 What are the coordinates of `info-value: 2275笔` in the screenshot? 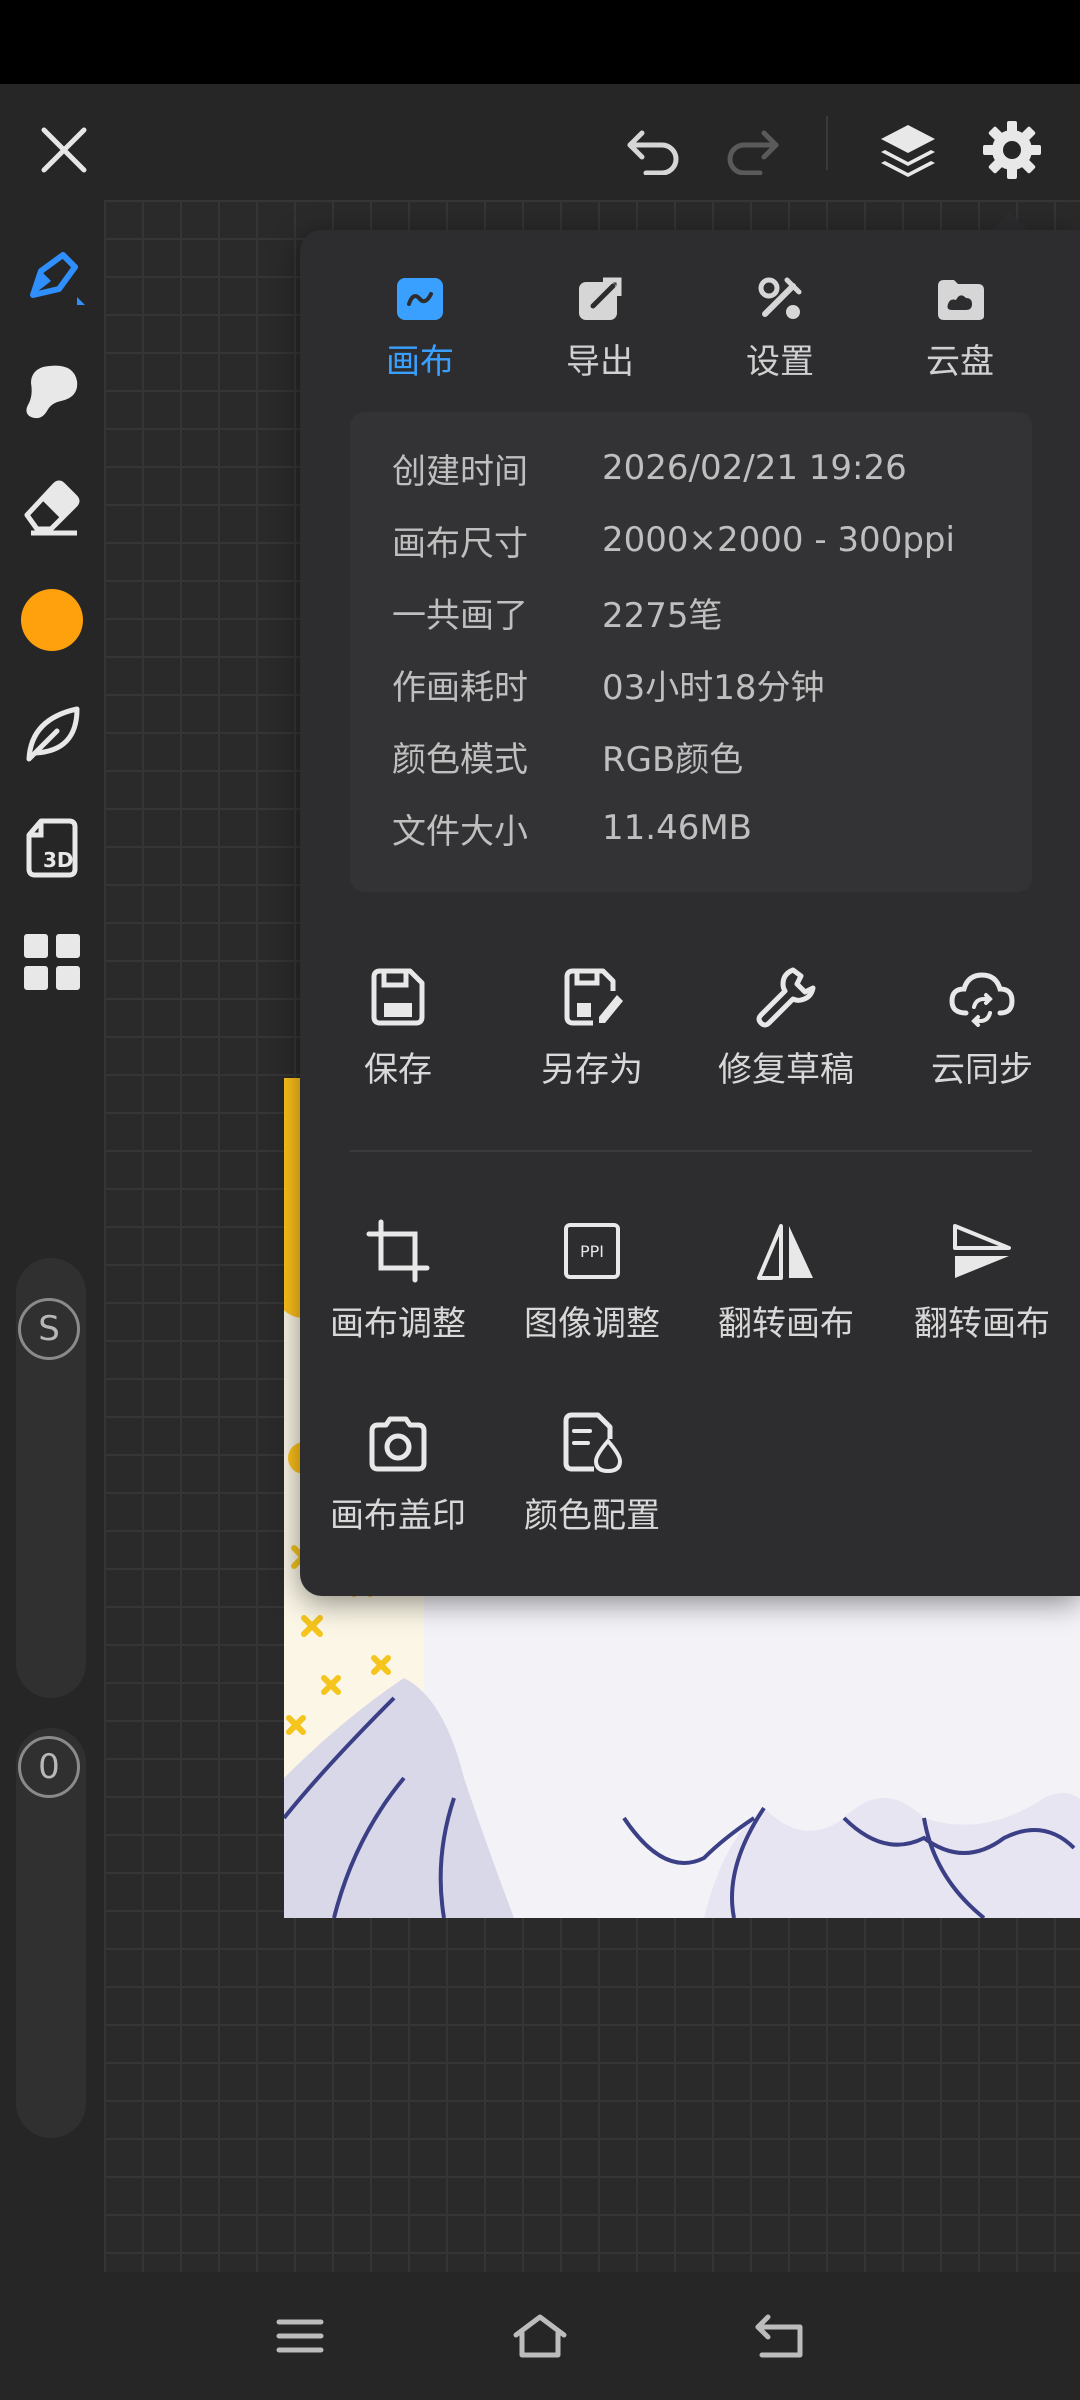 It's located at (662, 615).